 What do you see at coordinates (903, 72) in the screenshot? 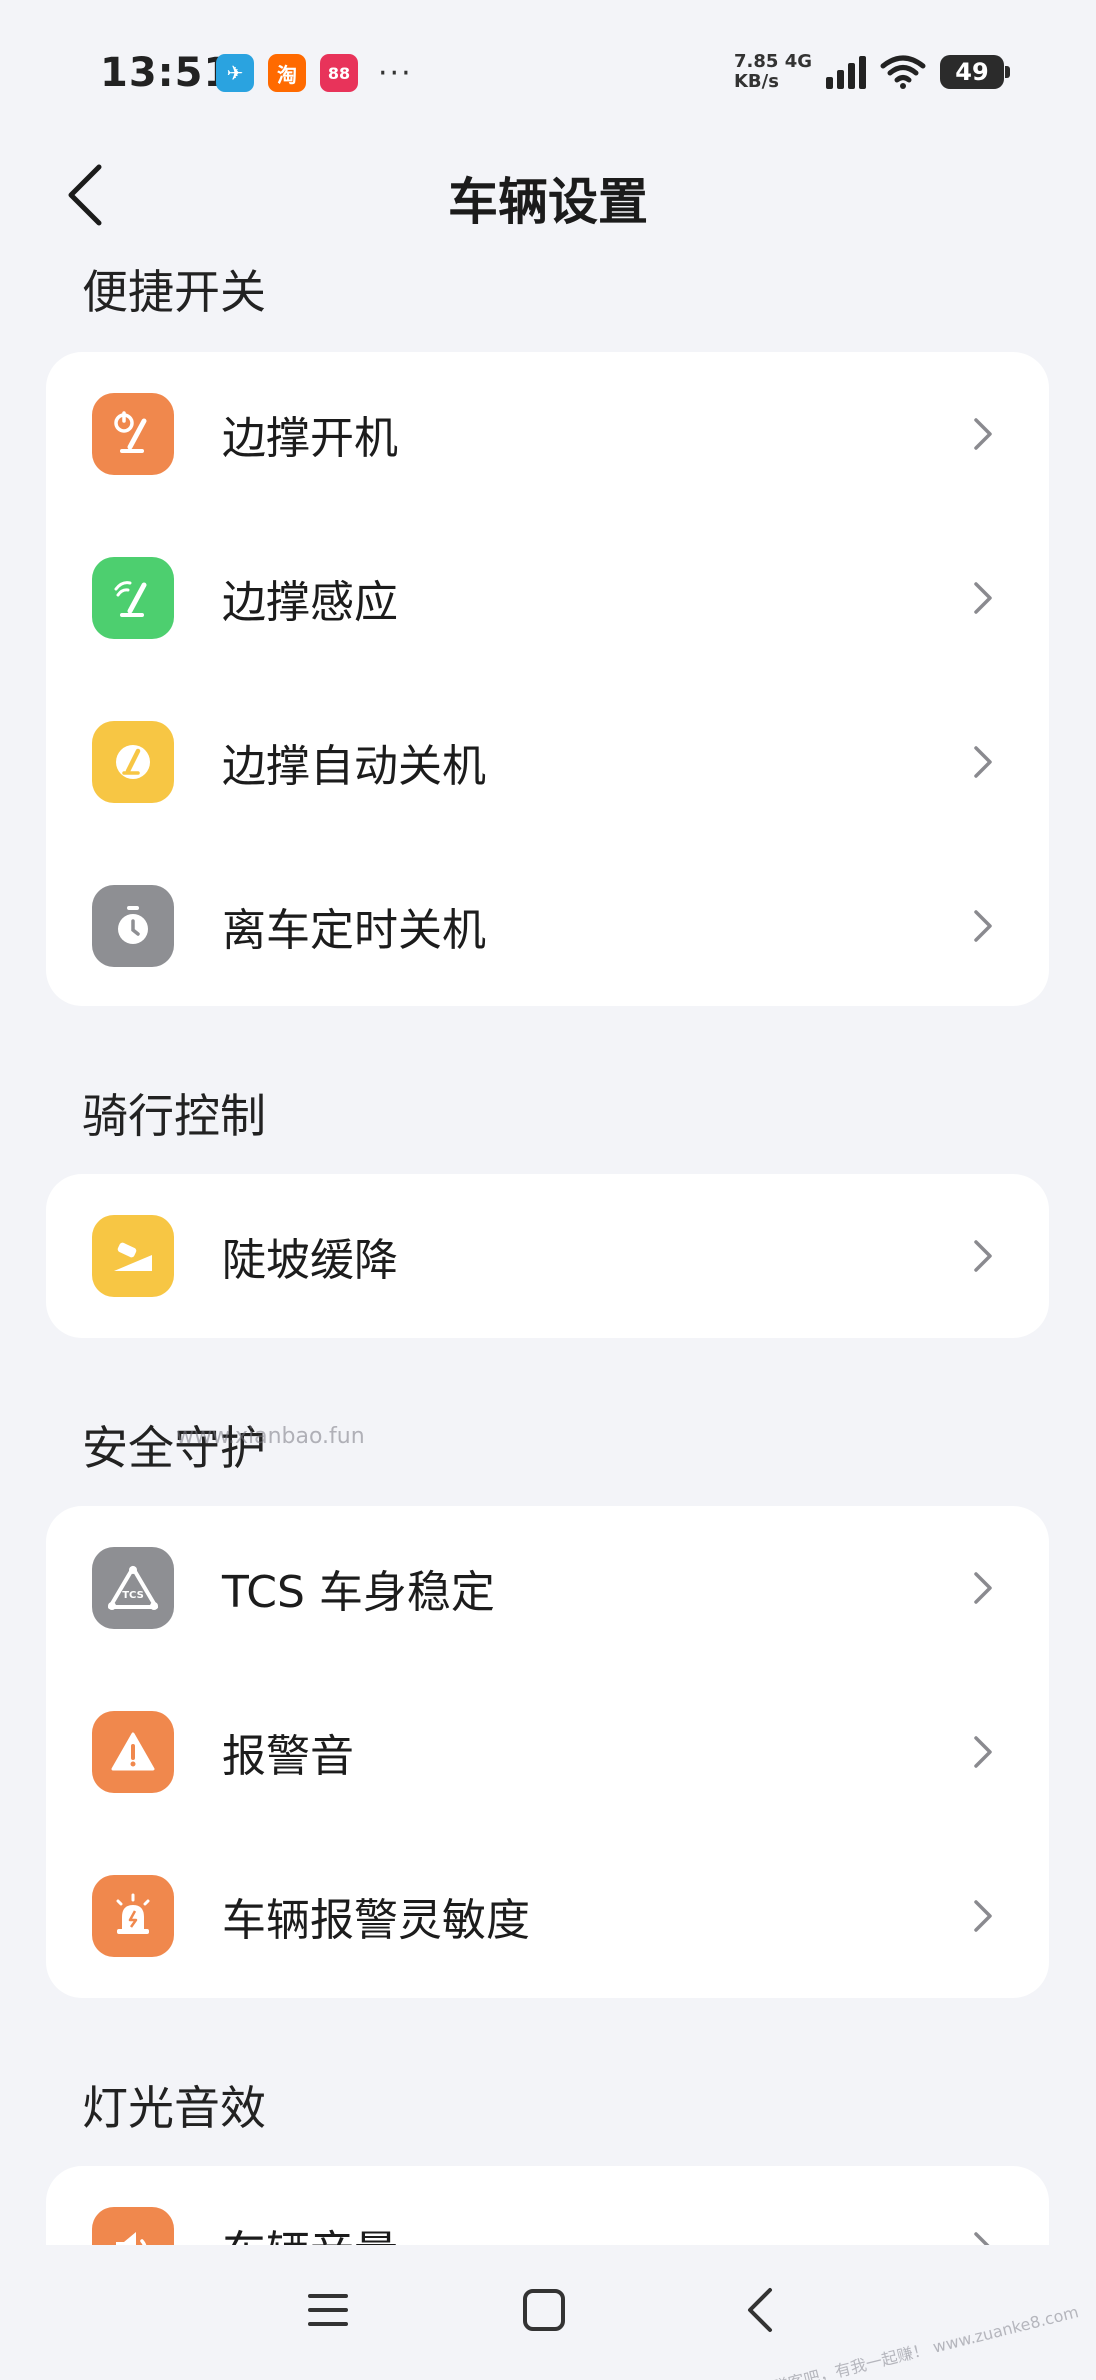
I see `wifi-icon` at bounding box center [903, 72].